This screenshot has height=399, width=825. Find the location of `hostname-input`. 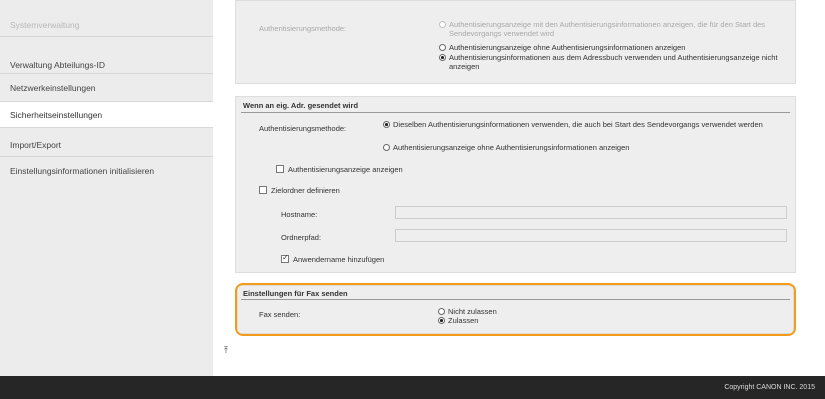

hostname-input is located at coordinates (591, 212).